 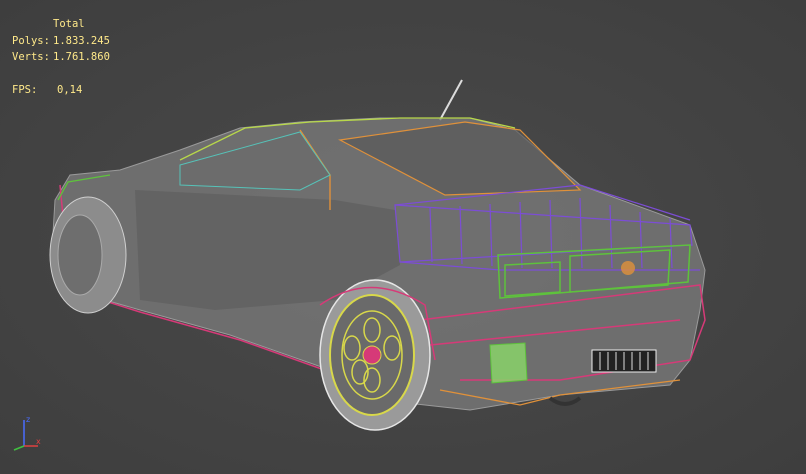 What do you see at coordinates (451, 100) in the screenshot?
I see `antenna` at bounding box center [451, 100].